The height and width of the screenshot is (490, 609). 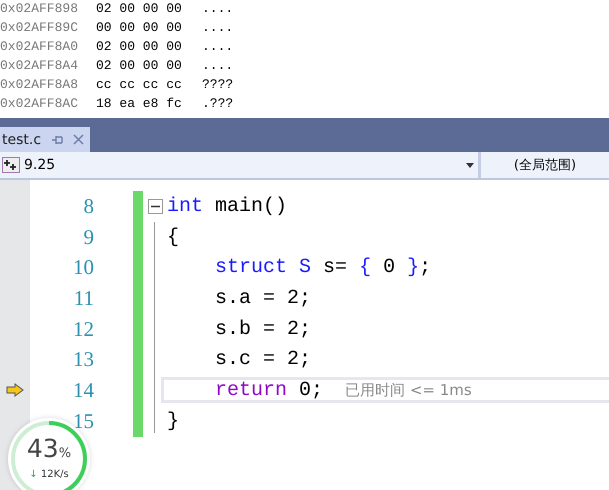 What do you see at coordinates (470, 165) in the screenshot?
I see `dropdown-arrow-icon` at bounding box center [470, 165].